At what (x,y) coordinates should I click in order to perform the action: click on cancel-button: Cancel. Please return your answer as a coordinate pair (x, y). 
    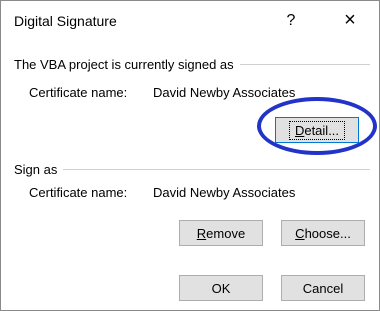
    Looking at the image, I should click on (323, 288).